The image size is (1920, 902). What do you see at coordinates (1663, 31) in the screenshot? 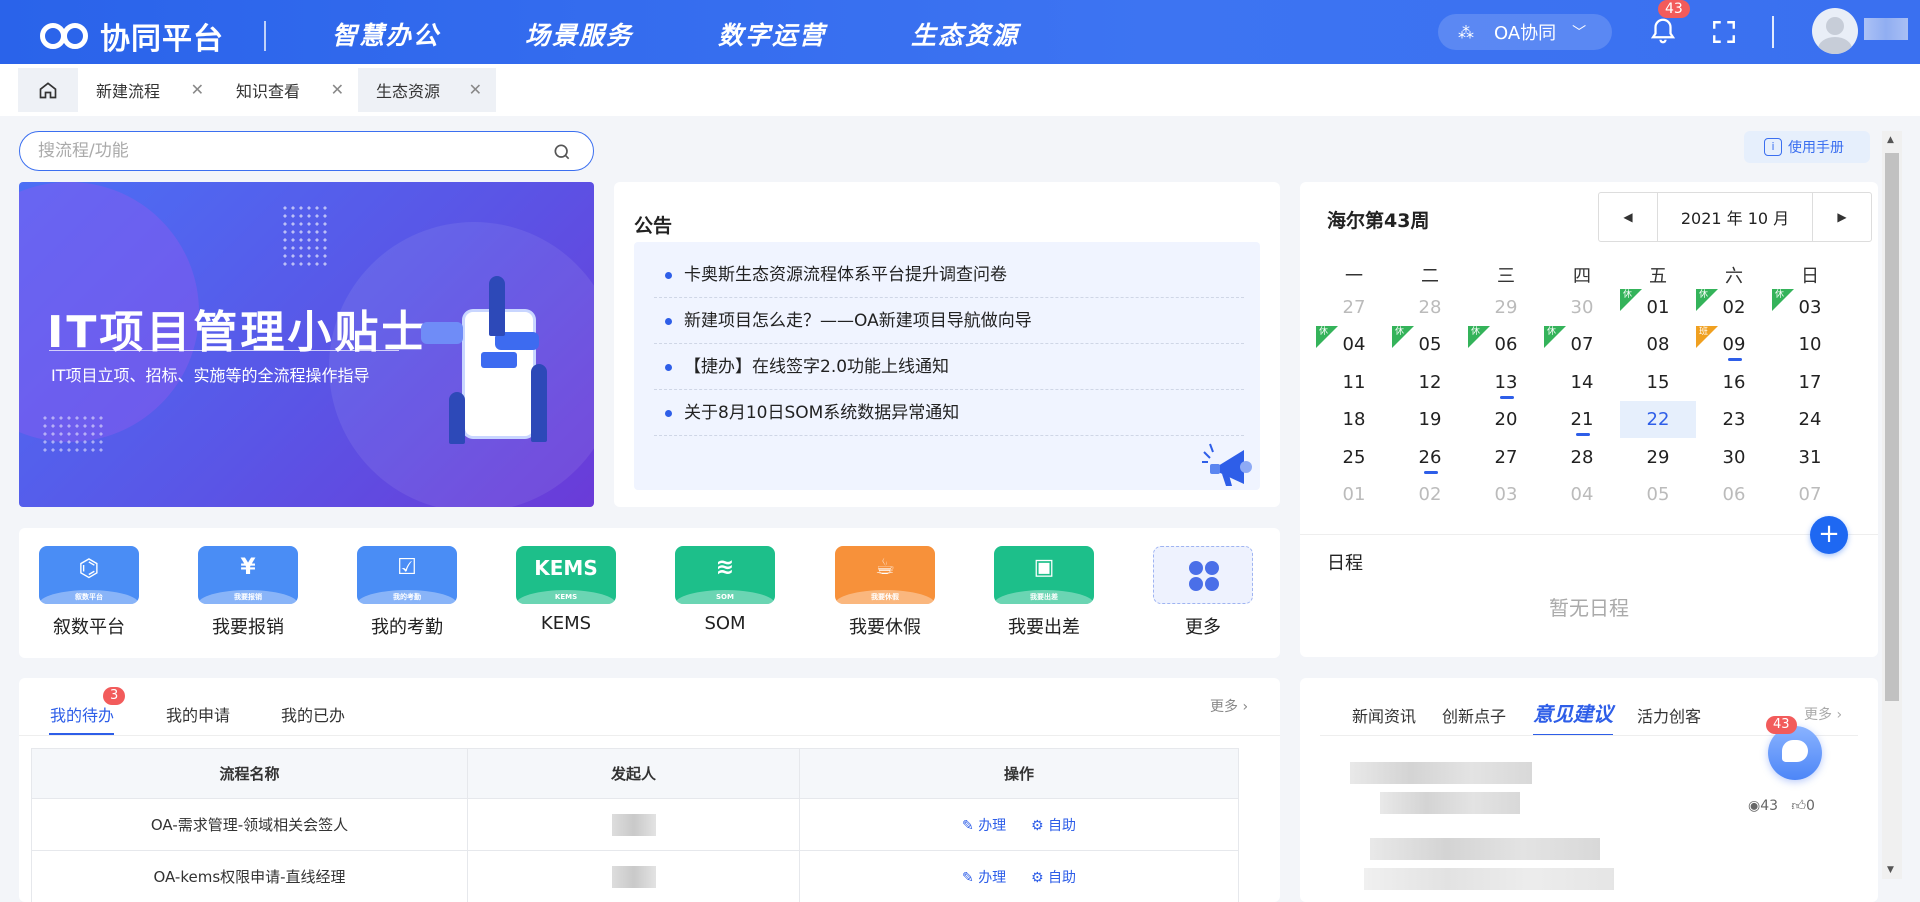
I see `bell-icon` at bounding box center [1663, 31].